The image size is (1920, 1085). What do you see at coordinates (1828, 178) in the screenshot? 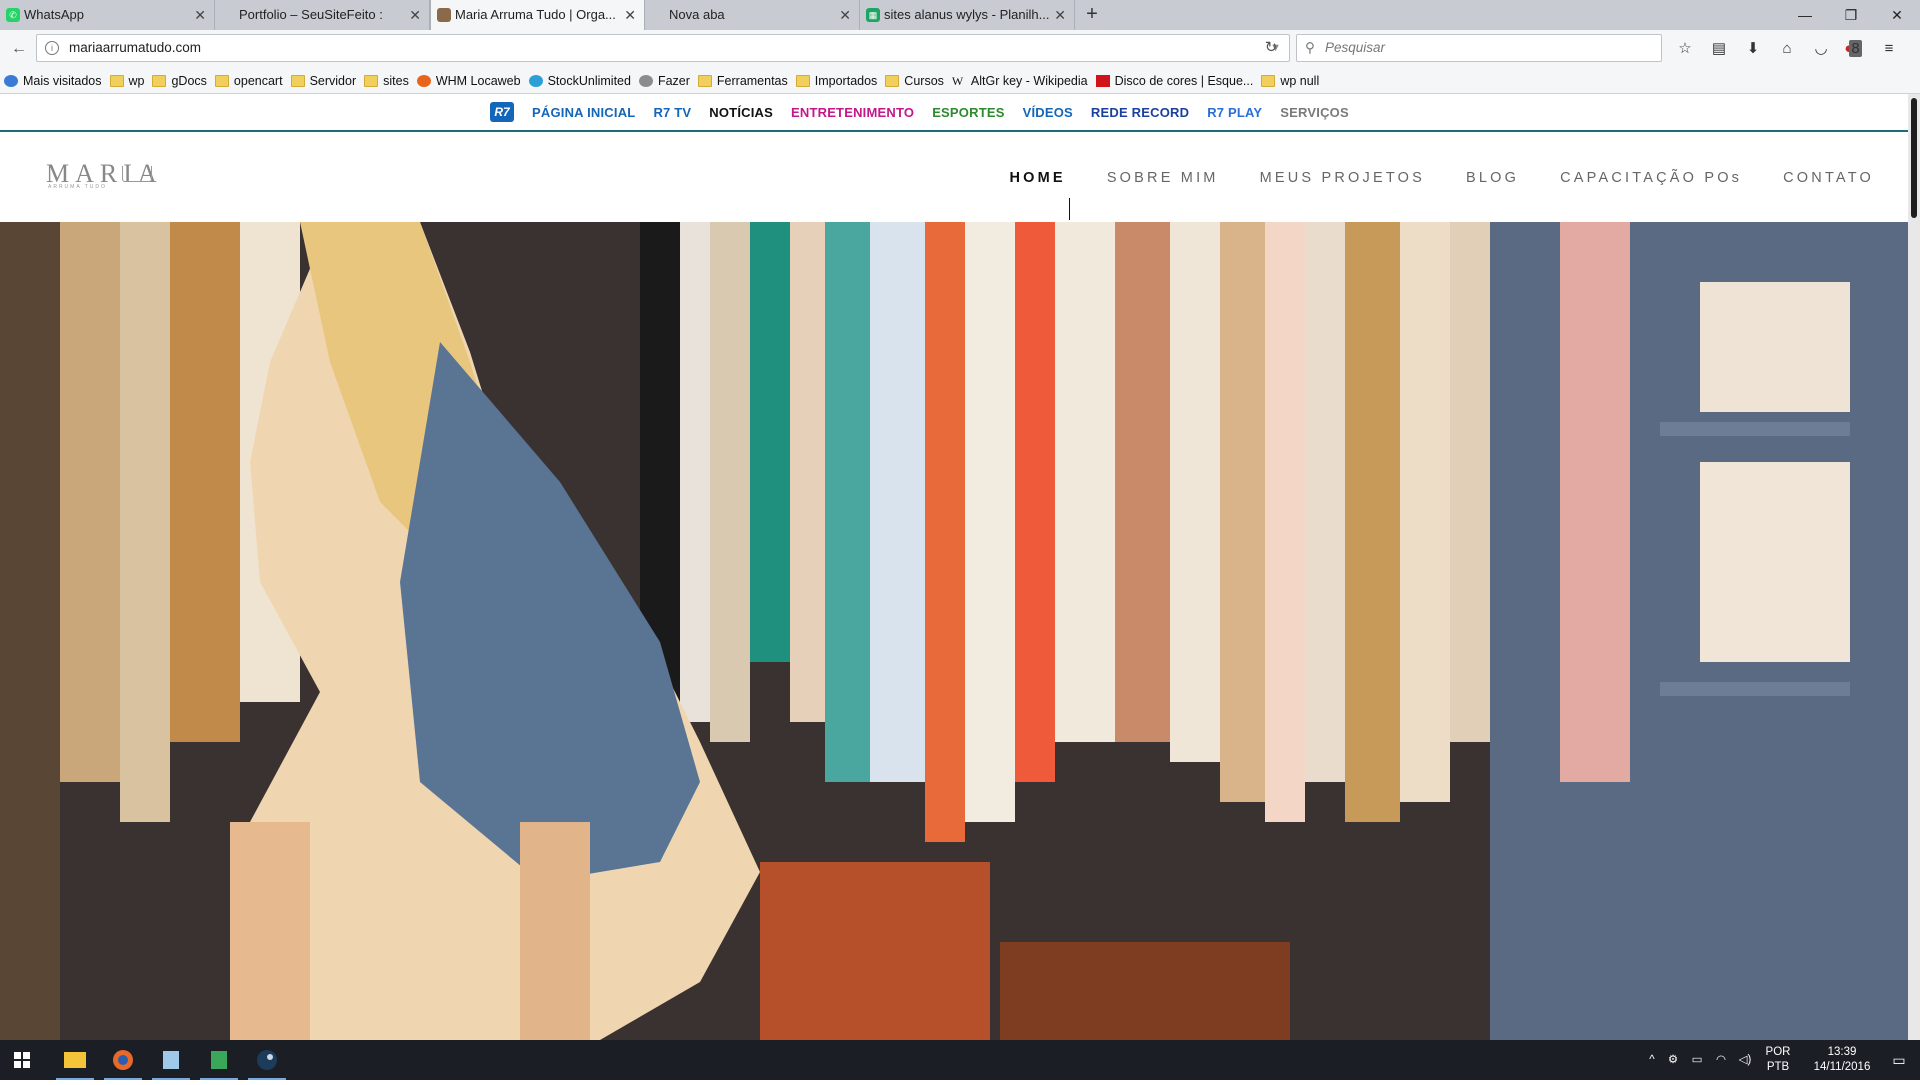
I see `nav-contato: CONTATO` at bounding box center [1828, 178].